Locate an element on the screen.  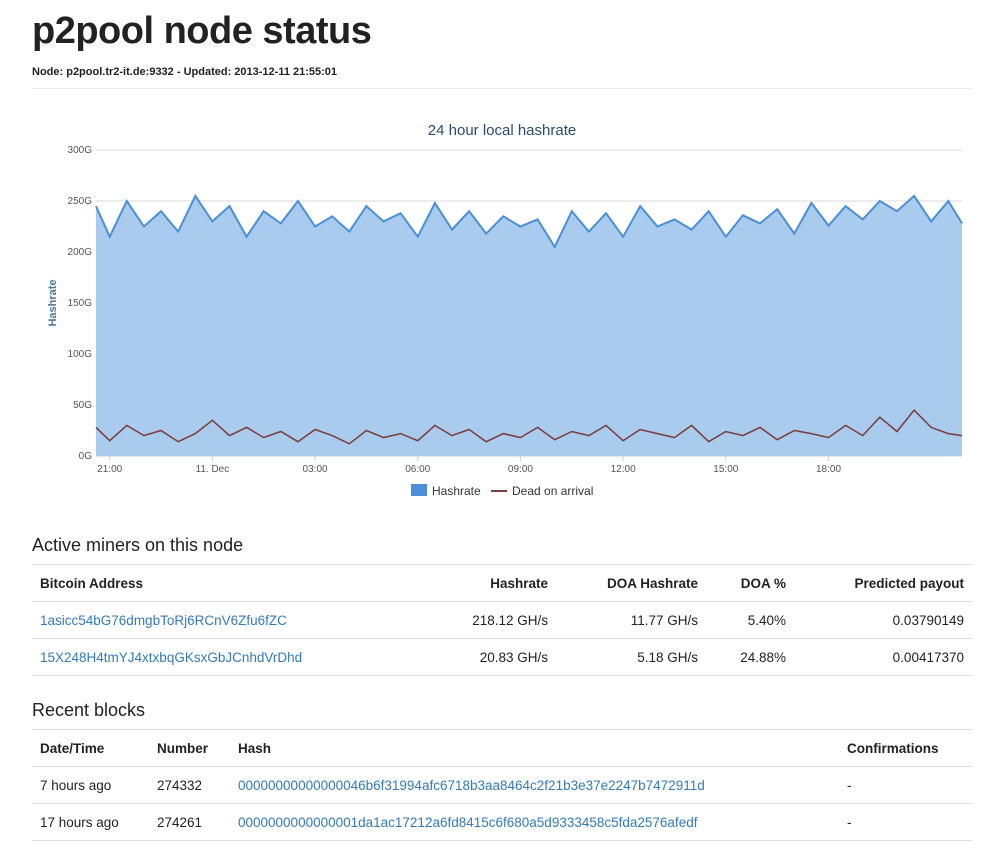
page-title: p2pool node status is located at coordinates (202, 31).